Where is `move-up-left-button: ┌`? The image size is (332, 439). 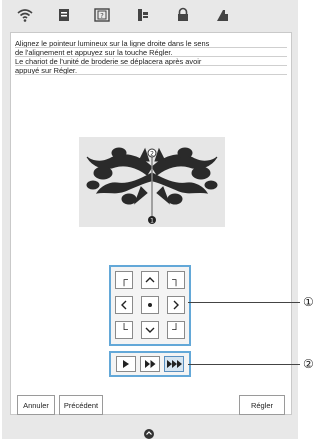
move-up-left-button: ┌ is located at coordinates (124, 280).